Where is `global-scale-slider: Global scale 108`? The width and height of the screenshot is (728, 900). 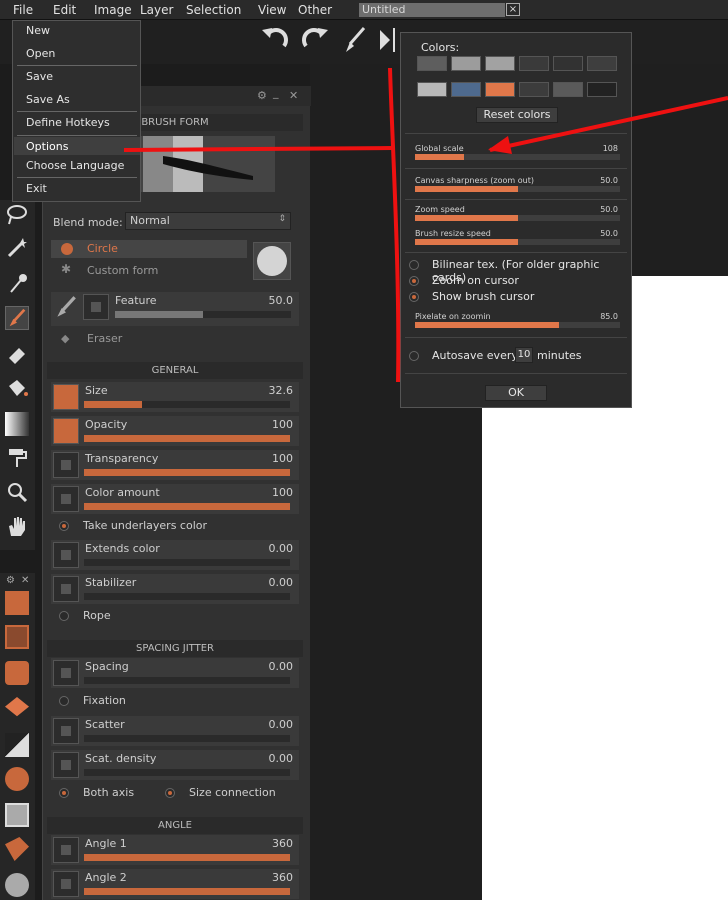
global-scale-slider: Global scale 108 is located at coordinates (516, 156).